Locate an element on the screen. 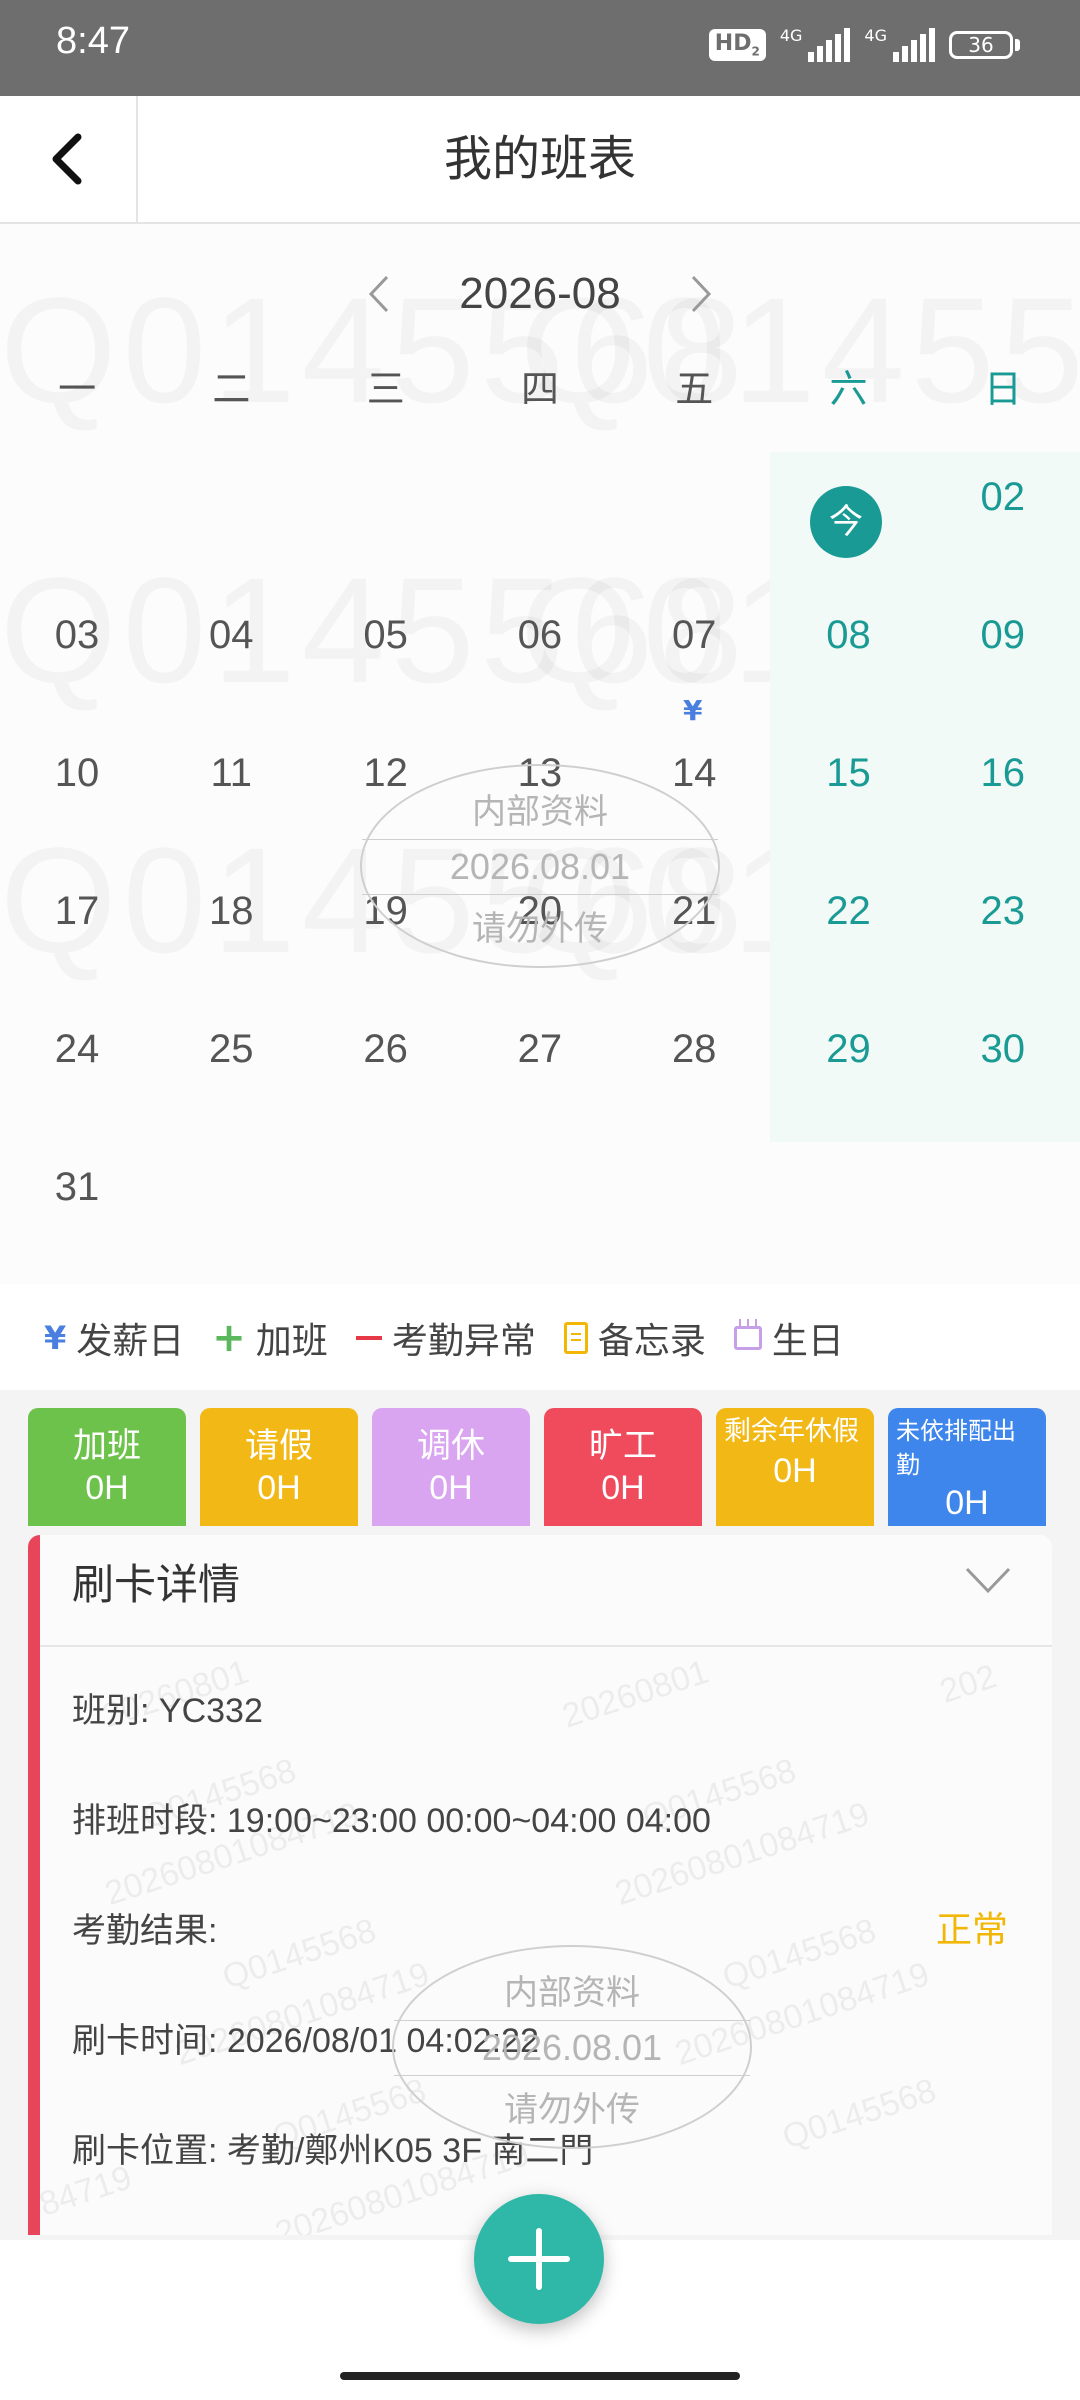 The image size is (1080, 2400). calendar-legend: ¥ 发薪日 + 加班 考勤异常 备忘录 生日 is located at coordinates (444, 1338).